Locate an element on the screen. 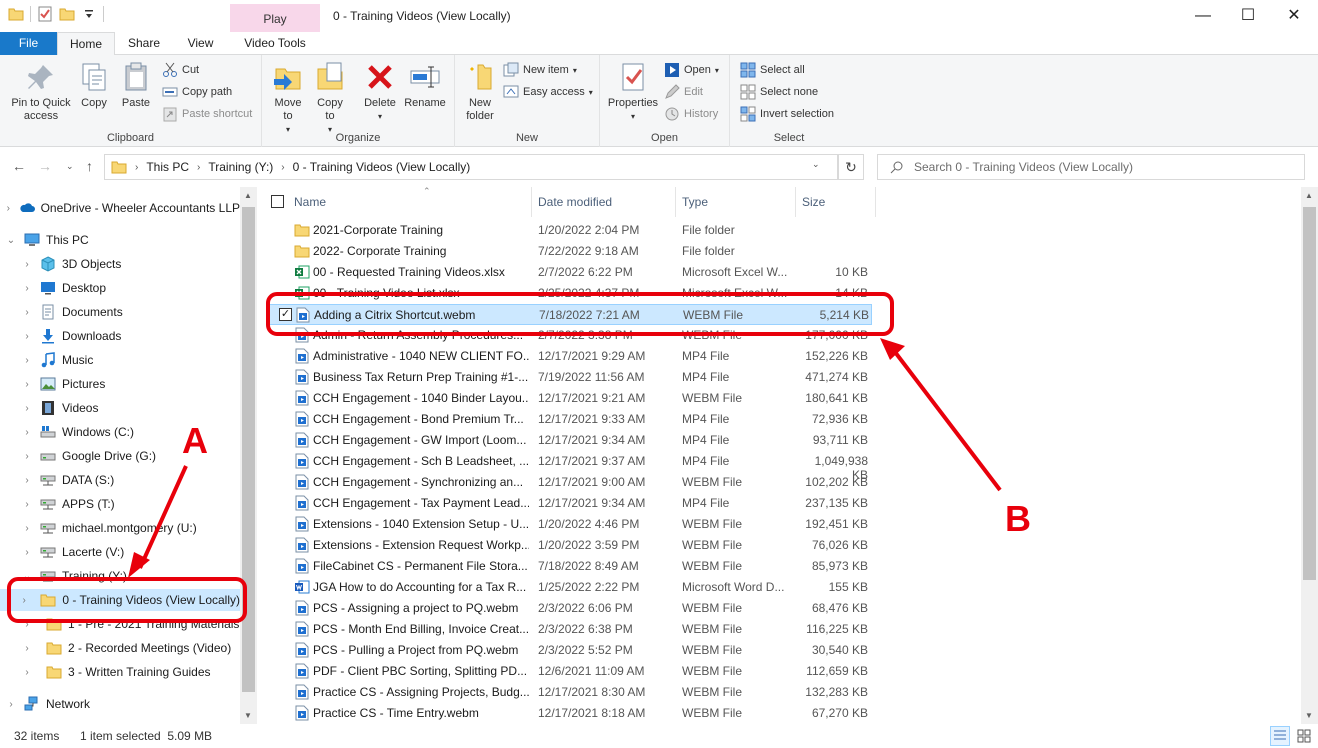  tab-view: View is located at coordinates (200, 43).